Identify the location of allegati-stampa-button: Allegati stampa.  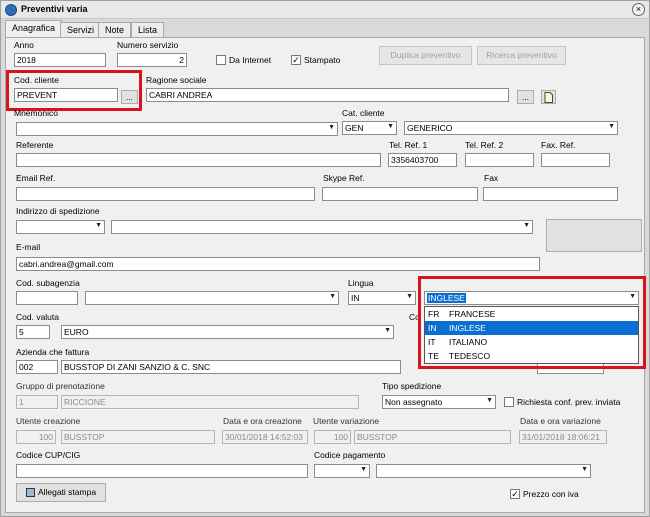
(61, 492).